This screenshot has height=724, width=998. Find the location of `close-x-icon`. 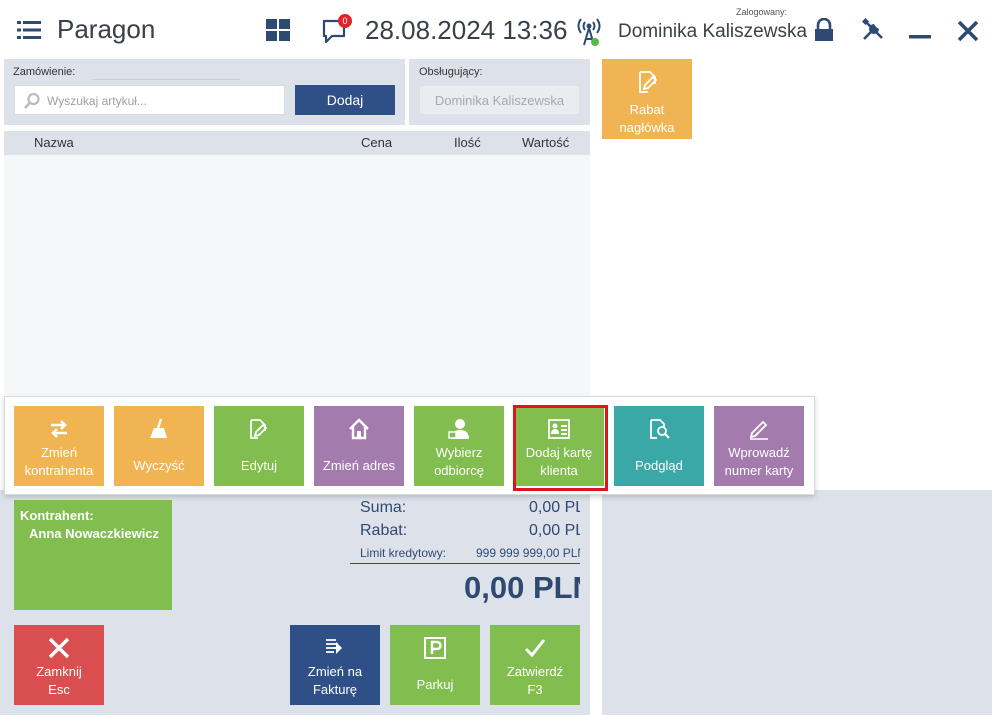

close-x-icon is located at coordinates (59, 648).